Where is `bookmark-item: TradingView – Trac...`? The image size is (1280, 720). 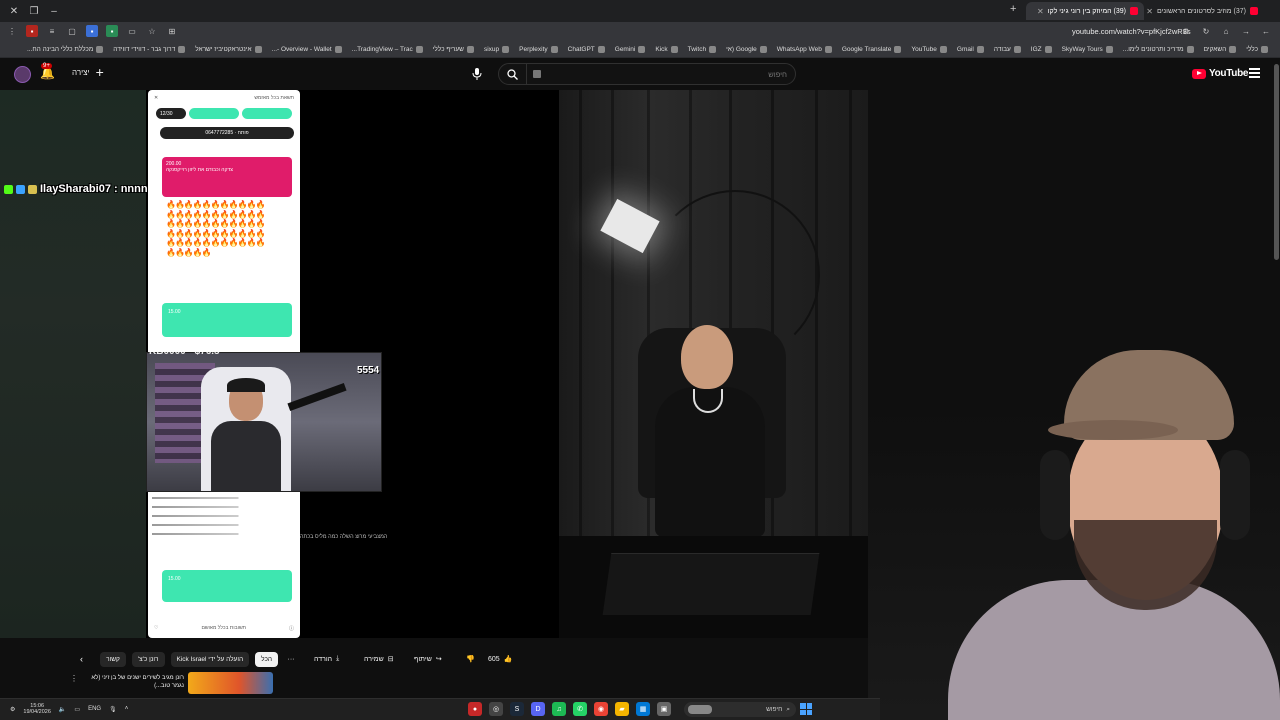
bookmark-item: TradingView – Trac... is located at coordinates (387, 49).